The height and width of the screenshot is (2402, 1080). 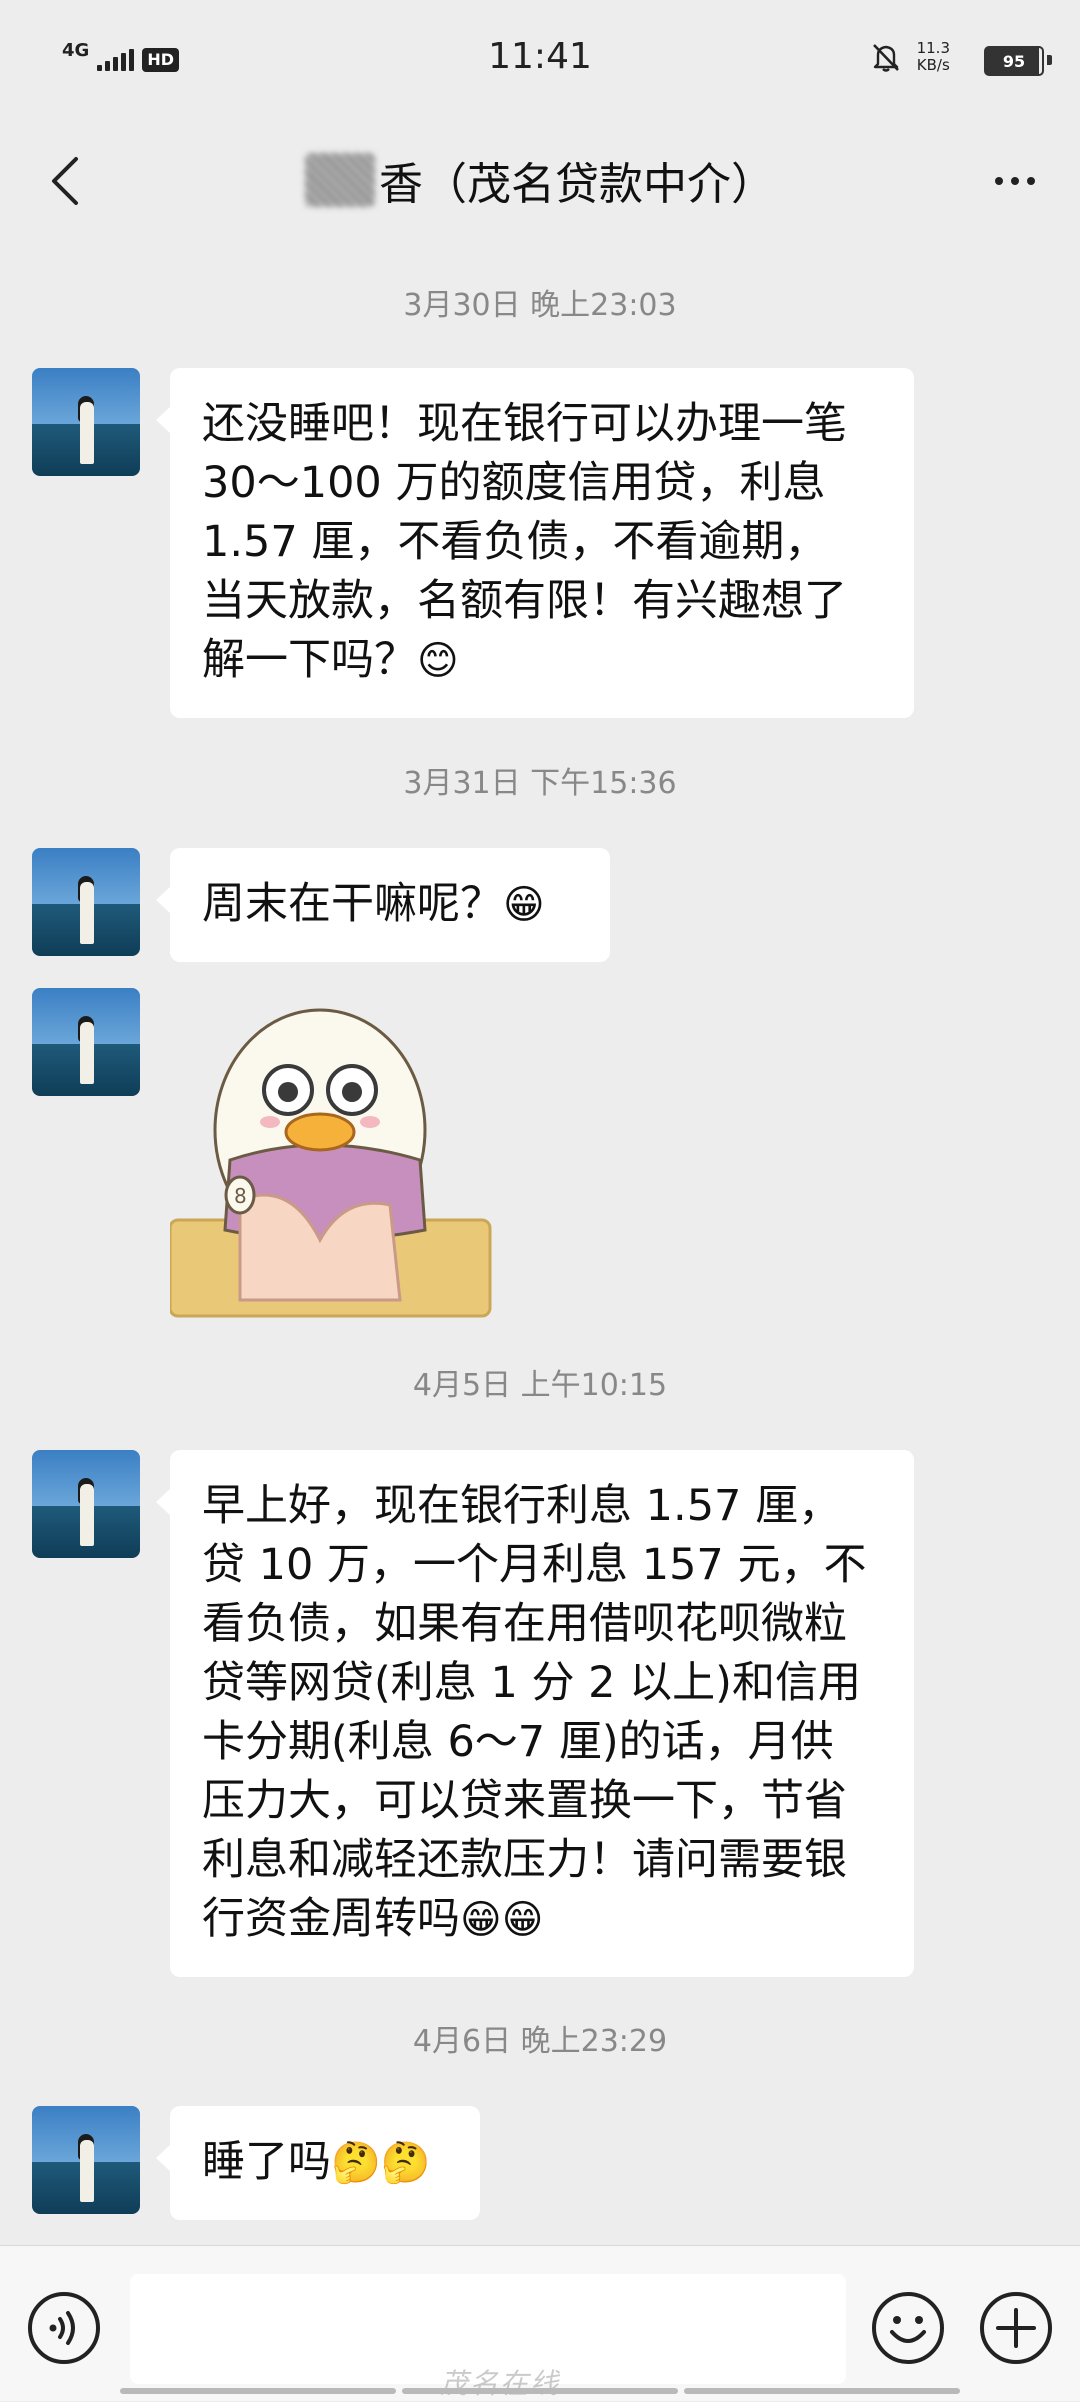 What do you see at coordinates (531, 1683) in the screenshot?
I see `message-line: 贷等网贷(利息 1 分 2 以上)和信用` at bounding box center [531, 1683].